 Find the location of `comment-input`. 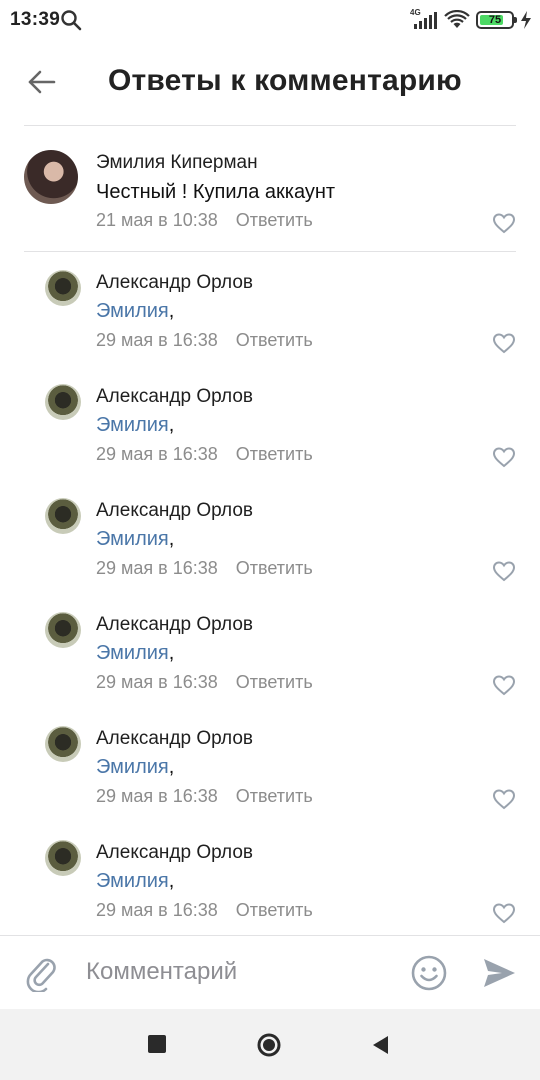

comment-input is located at coordinates (241, 972).